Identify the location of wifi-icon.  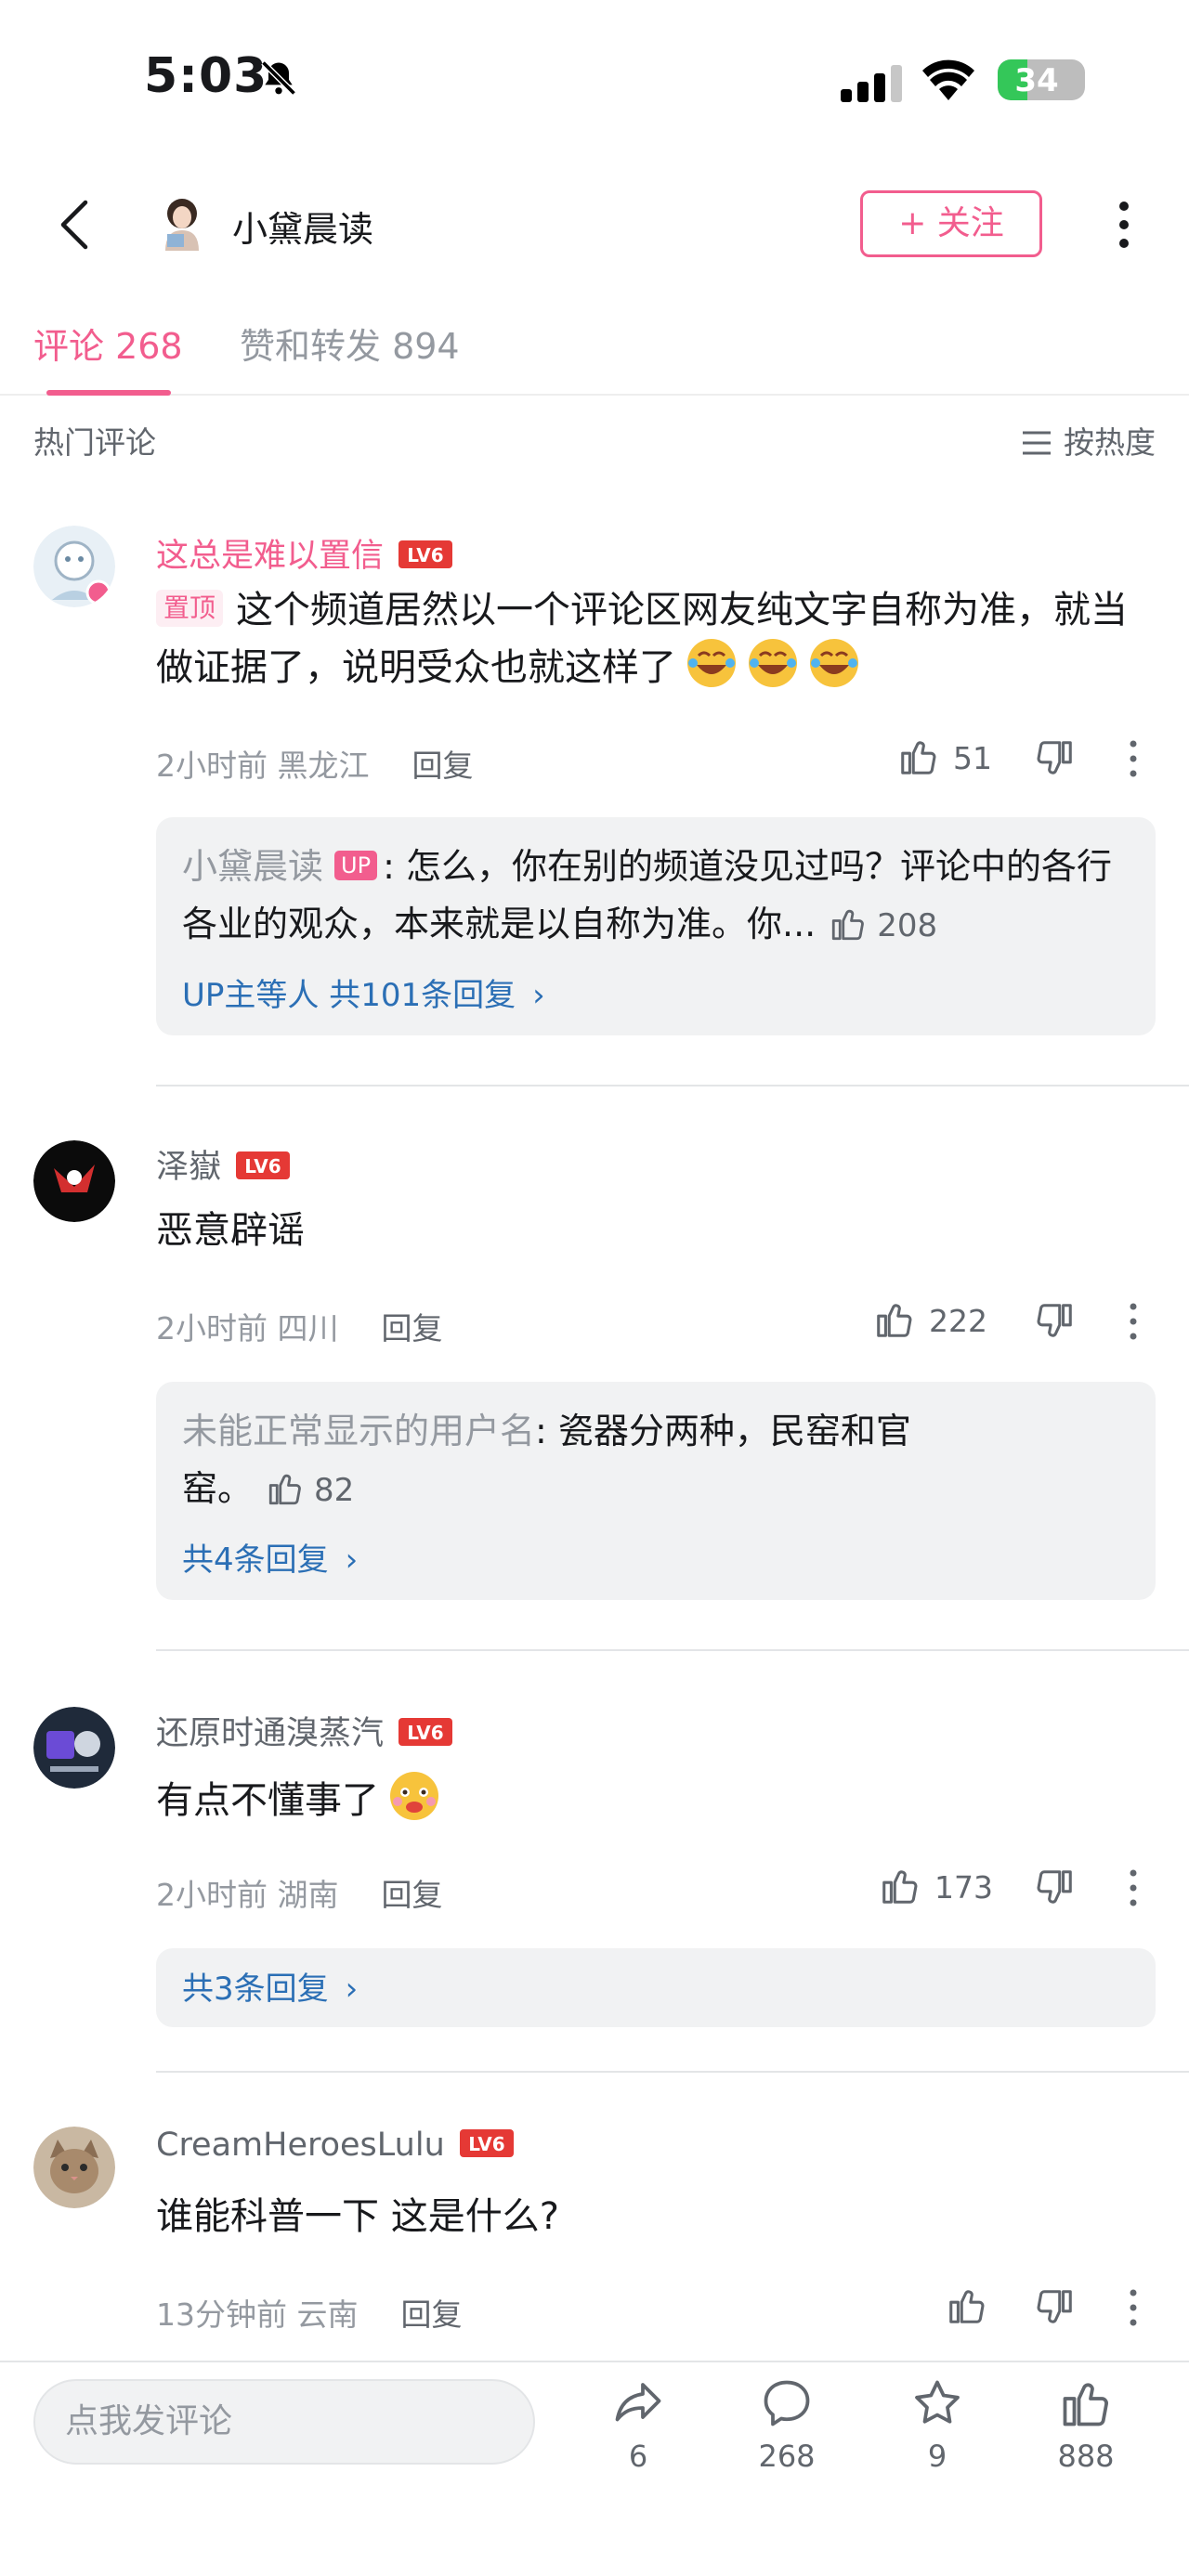
(948, 79).